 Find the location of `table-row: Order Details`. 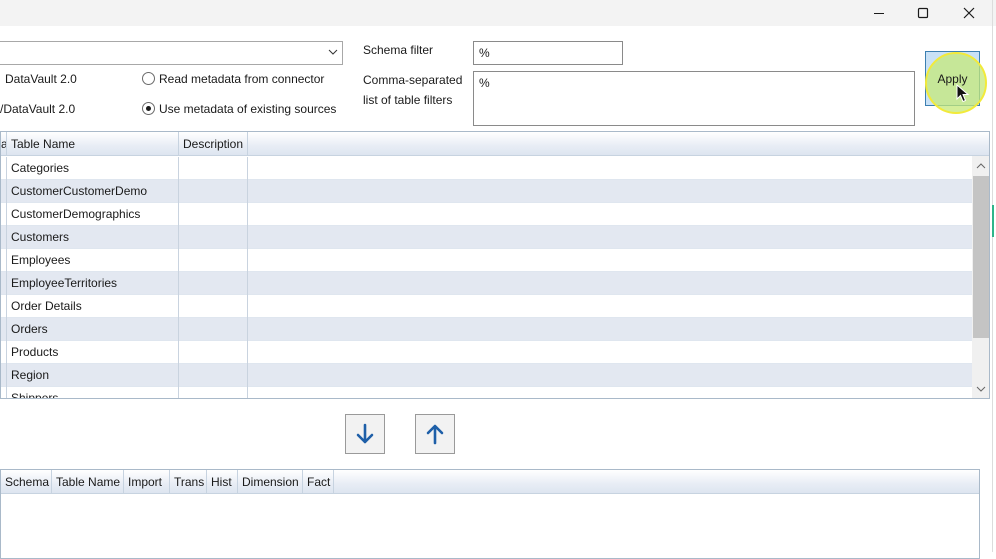

table-row: Order Details is located at coordinates (486, 306).